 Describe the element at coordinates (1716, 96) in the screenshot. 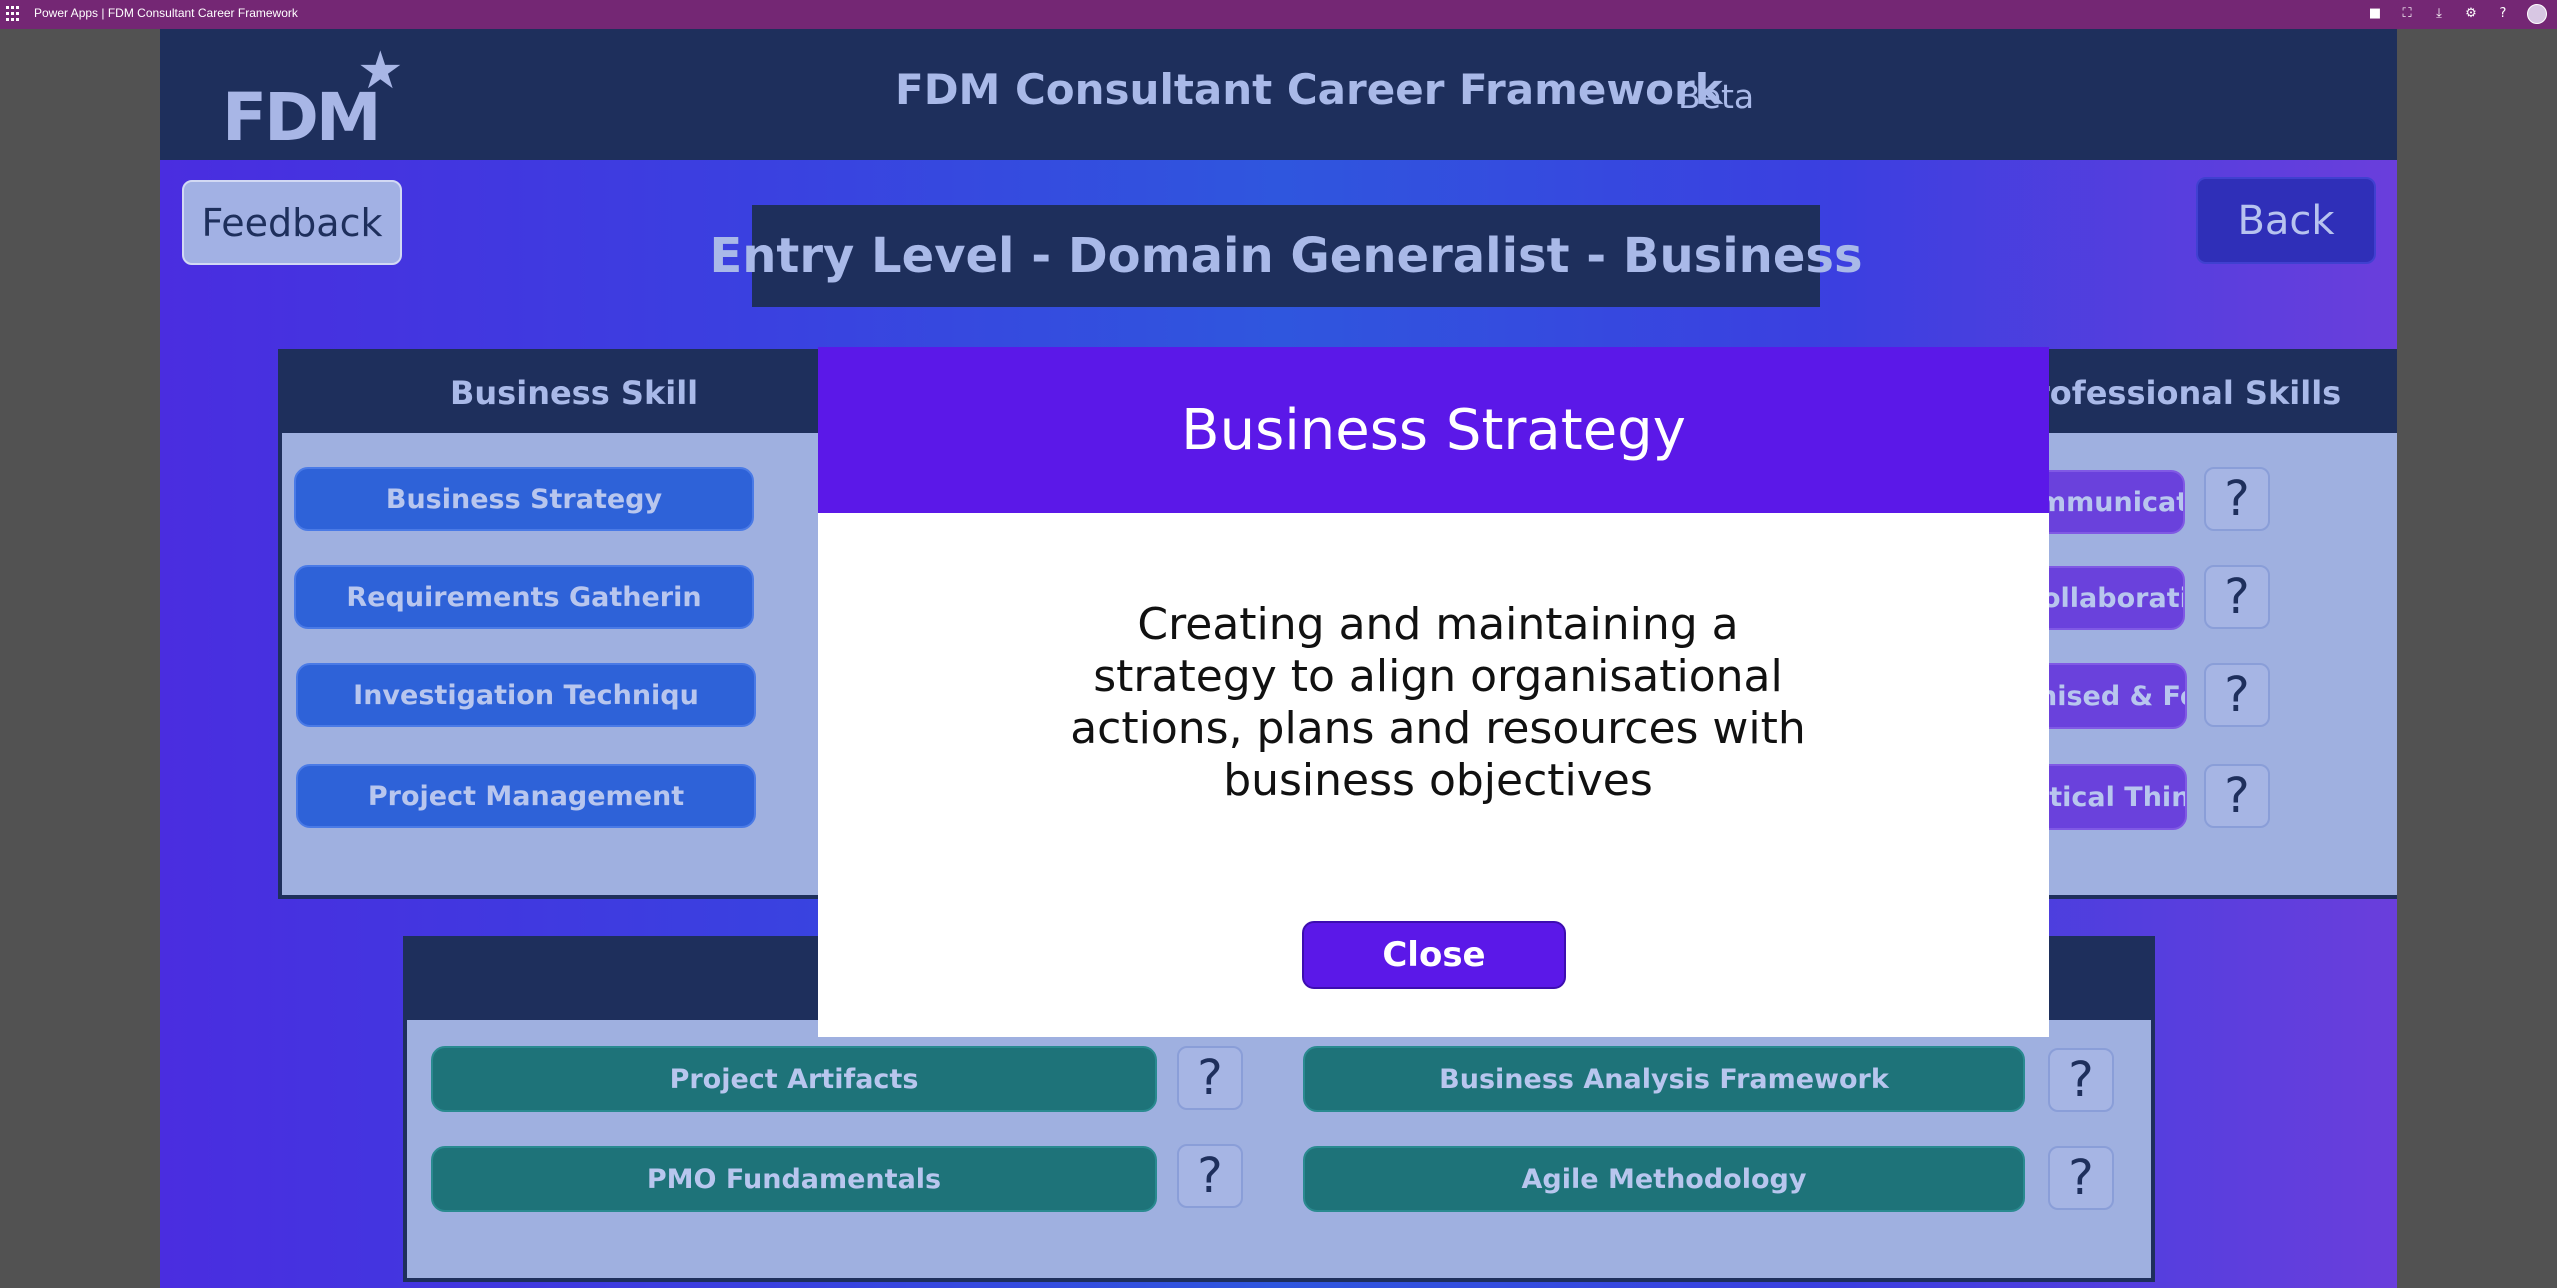

I see `beta-badge: Beta` at that location.